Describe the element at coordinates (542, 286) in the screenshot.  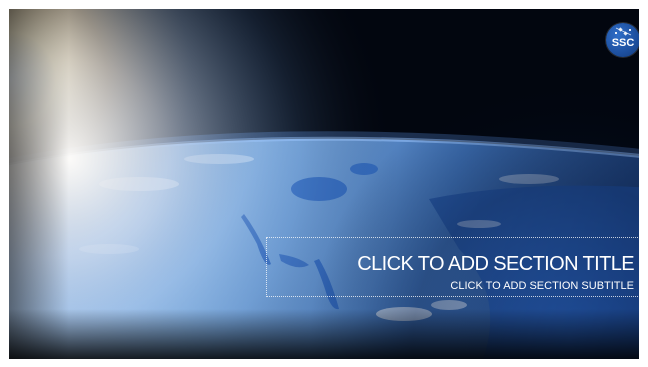
I see `section-subtitle-placeholder: CLICK TO ADD SECTION SUBTITLE` at that location.